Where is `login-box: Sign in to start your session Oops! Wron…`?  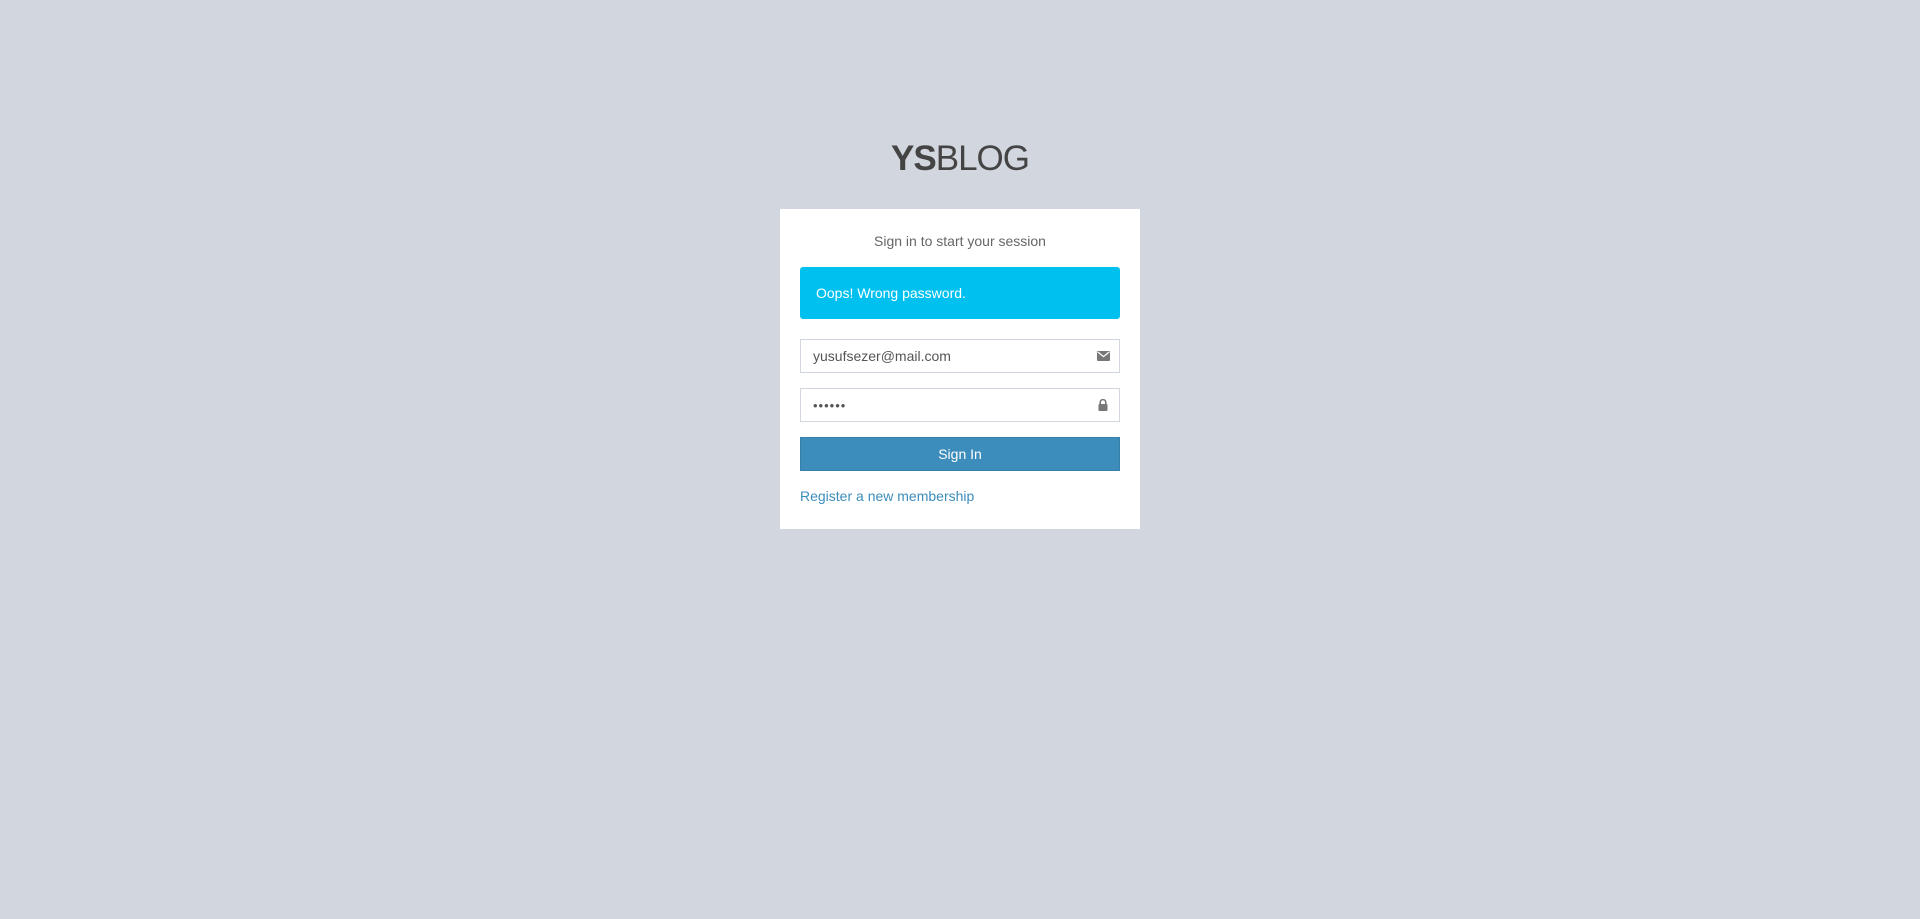
login-box: Sign in to start your session Oops! Wron… is located at coordinates (960, 369).